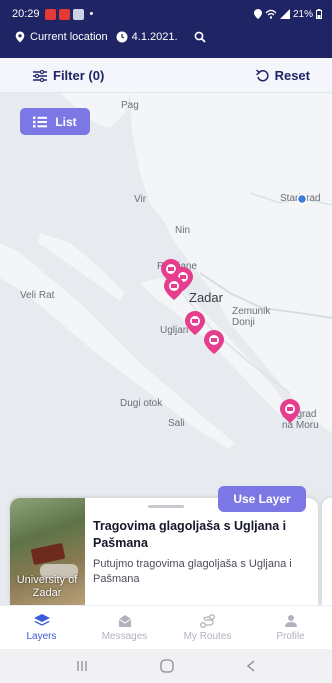 Image resolution: width=332 pixels, height=683 pixels. I want to click on filter-button: Filter (0), so click(68, 75).